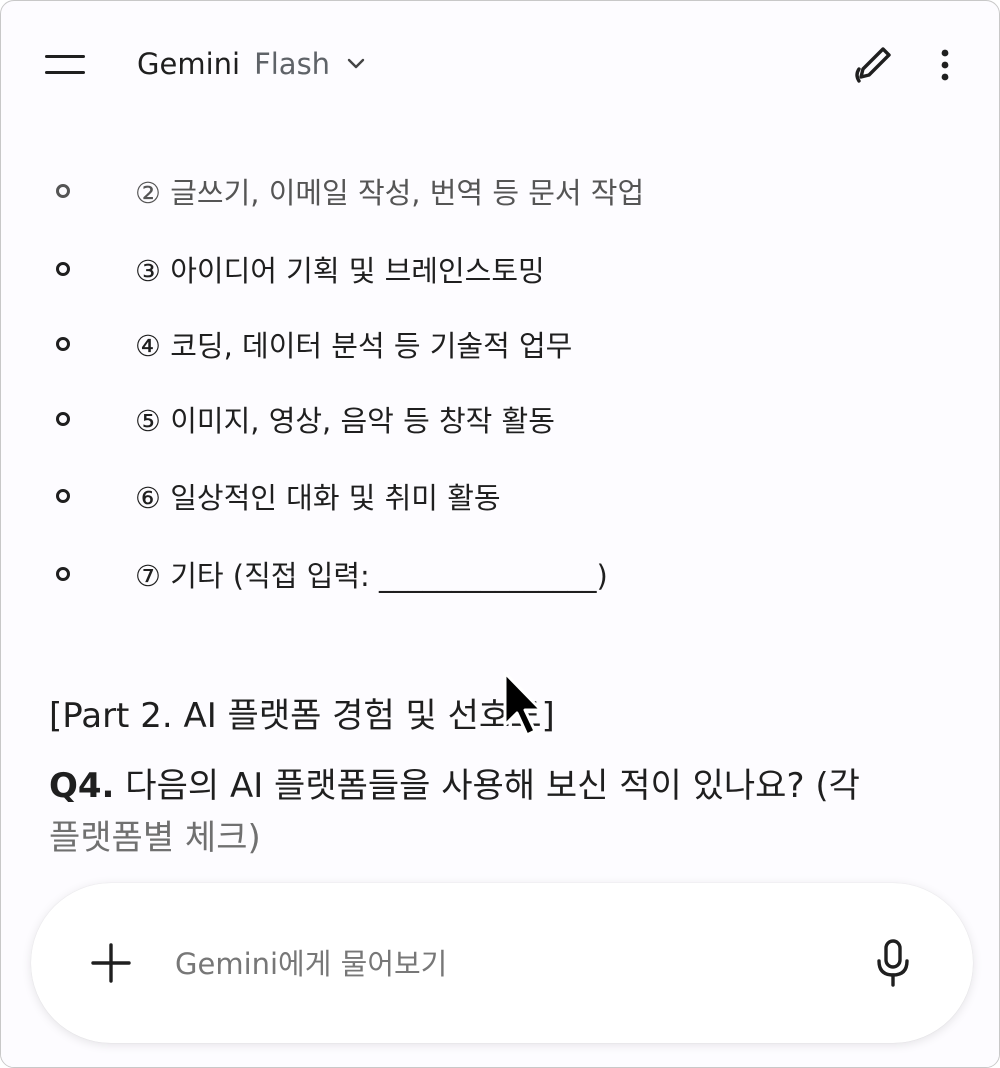 The height and width of the screenshot is (1068, 1000). I want to click on list-item-text: ⑤ 이미지, 영상, 음악 등 창작 활동, so click(345, 421).